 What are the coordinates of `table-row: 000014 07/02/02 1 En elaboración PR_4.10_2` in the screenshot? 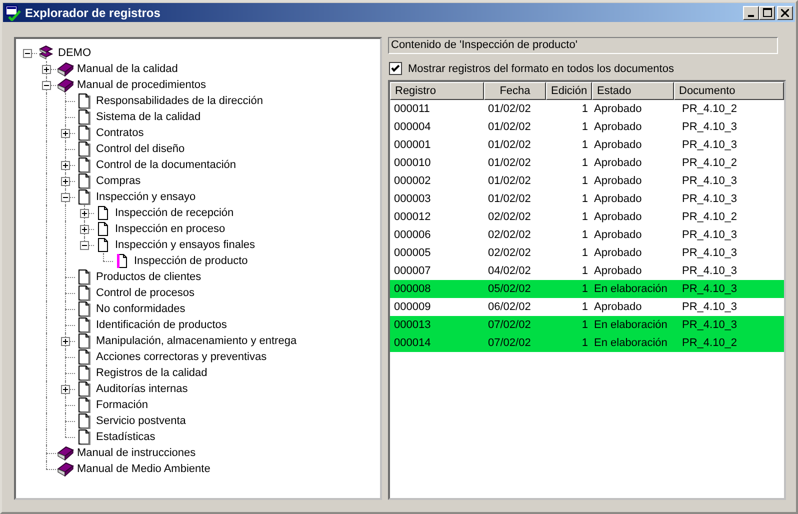 It's located at (587, 343).